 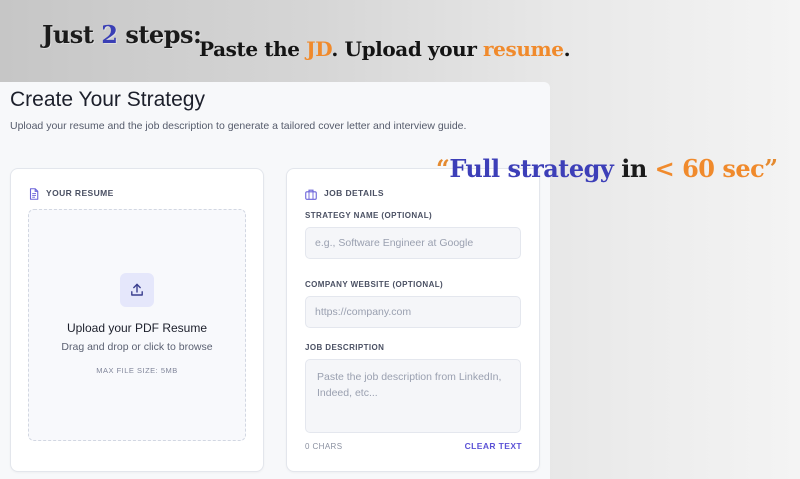 I want to click on job-card-title: JOB DETAILS, so click(x=354, y=193).